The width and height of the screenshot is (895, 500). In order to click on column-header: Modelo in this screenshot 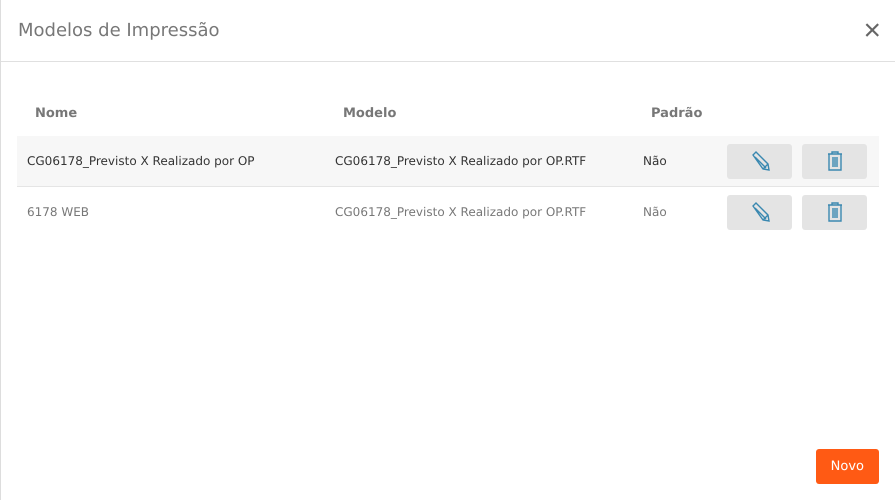, I will do `click(370, 113)`.